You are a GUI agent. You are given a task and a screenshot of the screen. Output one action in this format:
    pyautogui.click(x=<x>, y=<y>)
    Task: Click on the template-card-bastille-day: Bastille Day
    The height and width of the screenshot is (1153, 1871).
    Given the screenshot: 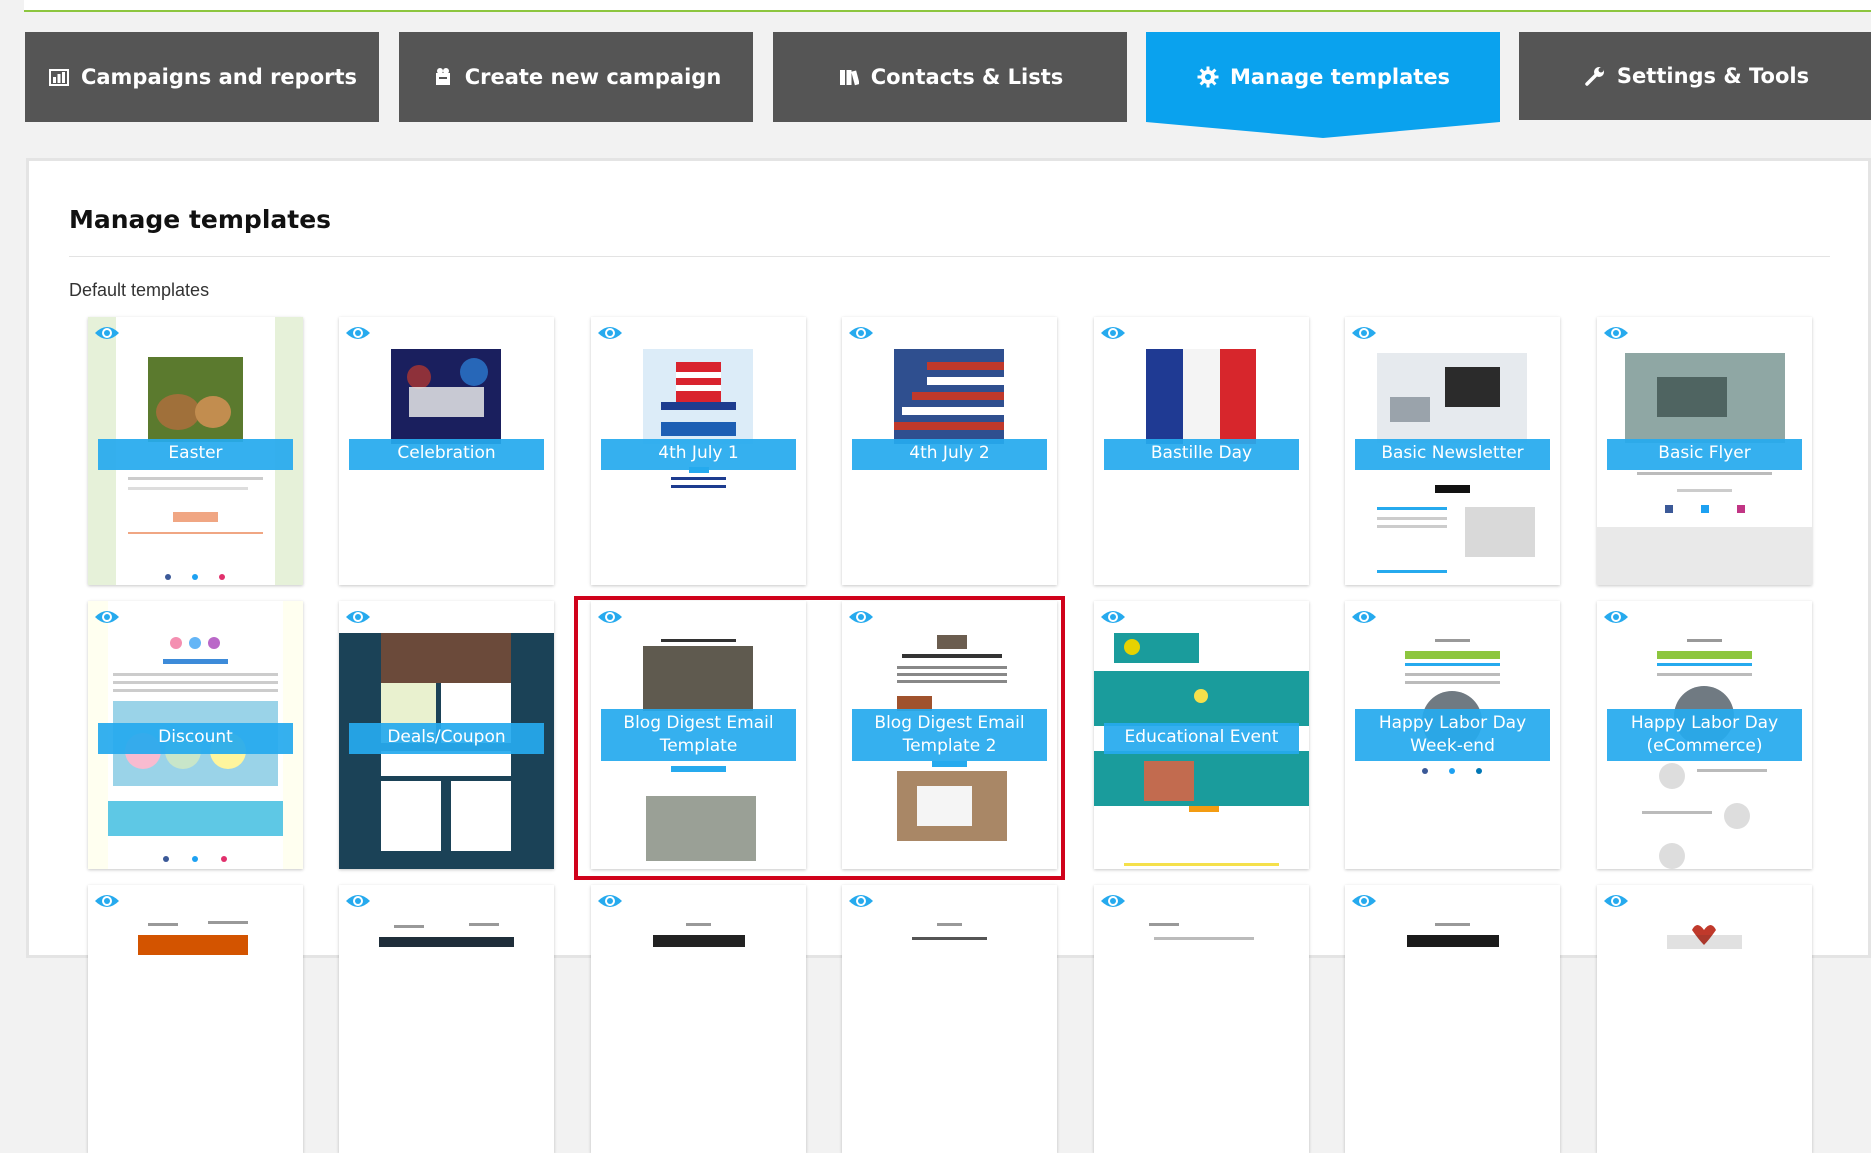 What is the action you would take?
    pyautogui.click(x=1201, y=451)
    